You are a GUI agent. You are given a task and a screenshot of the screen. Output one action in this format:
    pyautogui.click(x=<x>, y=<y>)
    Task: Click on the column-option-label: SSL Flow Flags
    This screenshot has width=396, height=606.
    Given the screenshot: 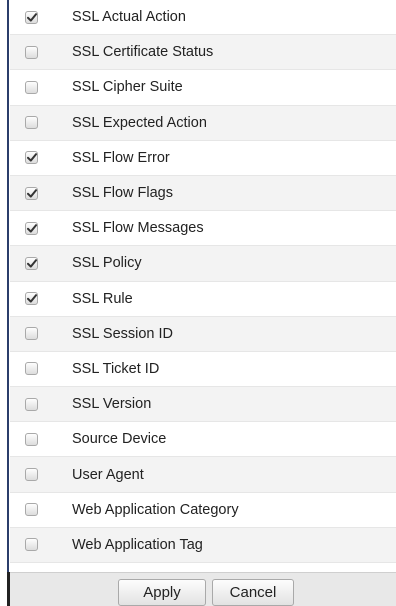 What is the action you would take?
    pyautogui.click(x=122, y=193)
    